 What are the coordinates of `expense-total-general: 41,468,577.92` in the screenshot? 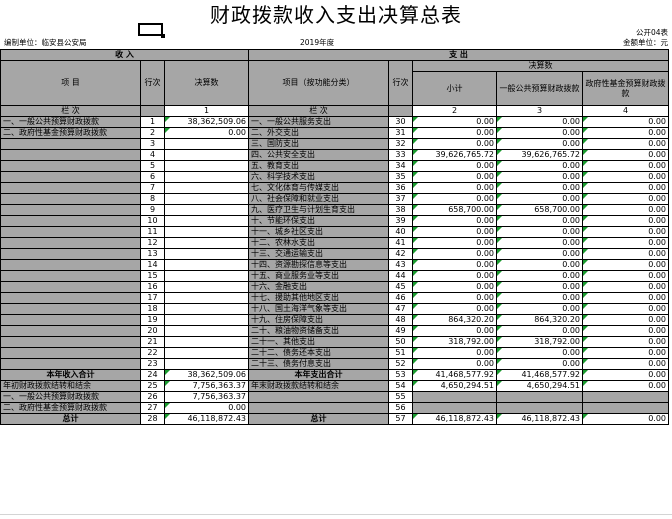 It's located at (539, 375).